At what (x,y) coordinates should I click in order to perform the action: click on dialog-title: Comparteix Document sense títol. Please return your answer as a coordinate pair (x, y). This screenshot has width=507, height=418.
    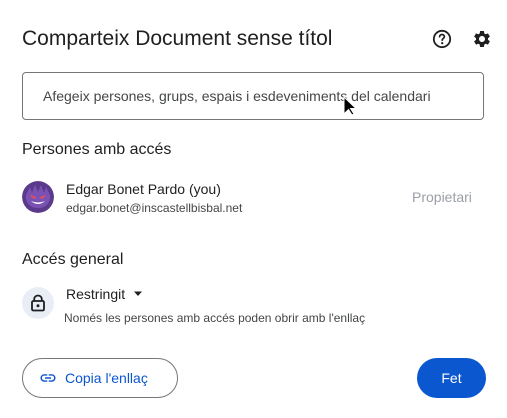
    Looking at the image, I should click on (177, 38).